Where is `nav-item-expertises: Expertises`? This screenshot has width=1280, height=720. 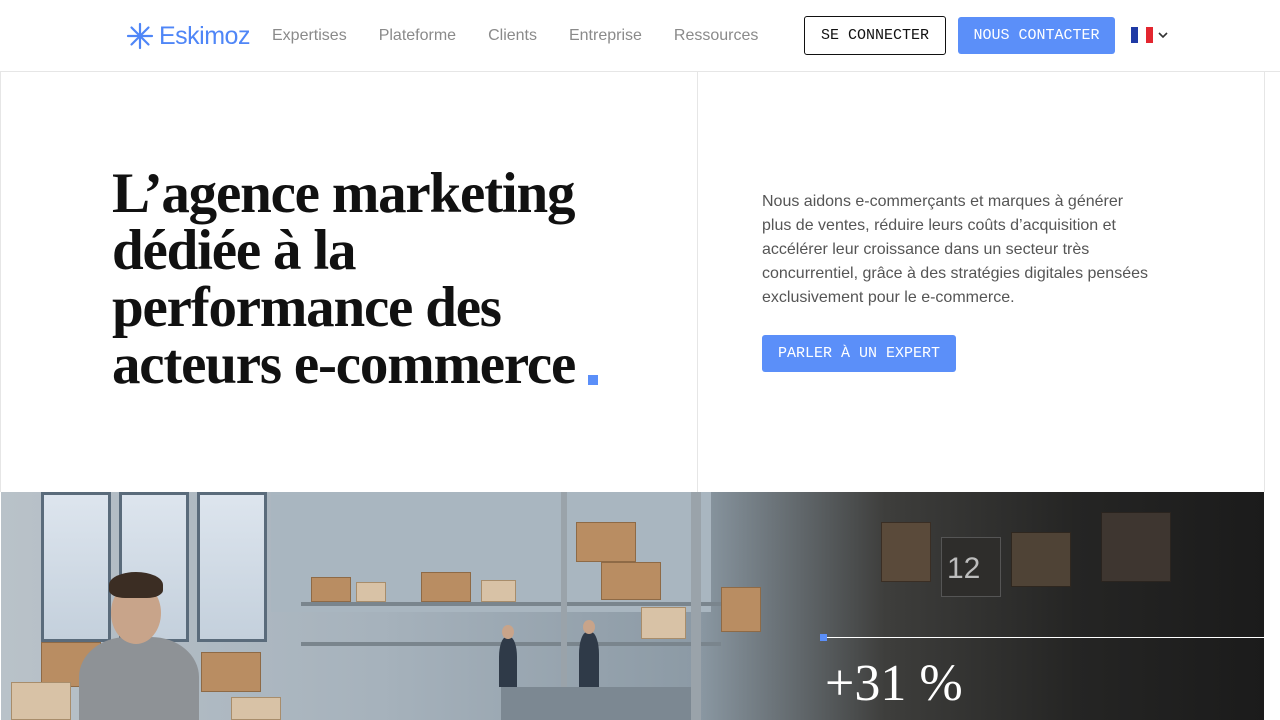
nav-item-expertises: Expertises is located at coordinates (309, 36).